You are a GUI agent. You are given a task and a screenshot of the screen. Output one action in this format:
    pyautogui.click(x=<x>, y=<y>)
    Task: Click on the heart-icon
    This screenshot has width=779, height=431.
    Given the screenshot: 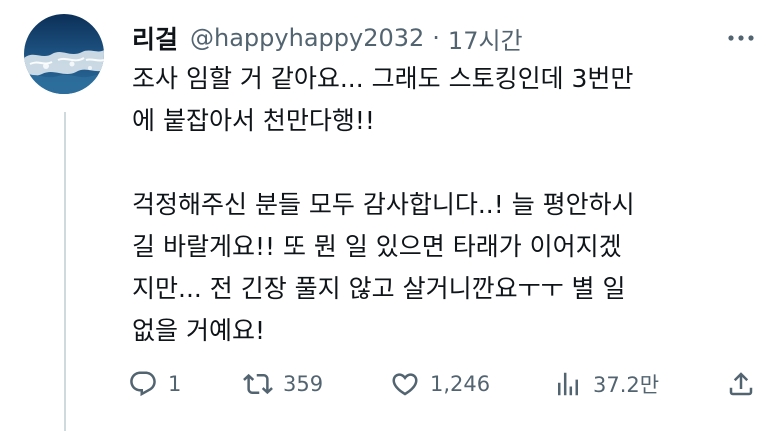 What is the action you would take?
    pyautogui.click(x=405, y=384)
    